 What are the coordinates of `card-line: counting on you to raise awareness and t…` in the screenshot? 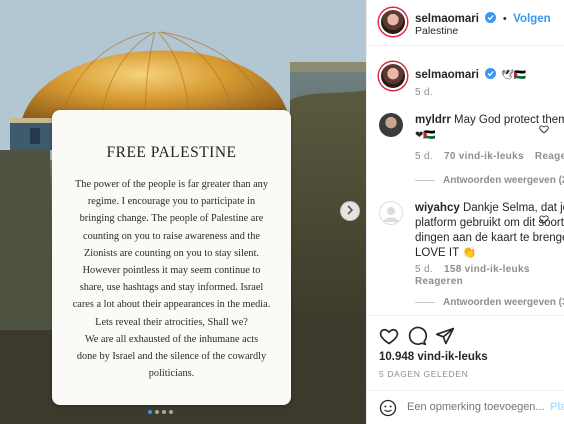 It's located at (171, 236).